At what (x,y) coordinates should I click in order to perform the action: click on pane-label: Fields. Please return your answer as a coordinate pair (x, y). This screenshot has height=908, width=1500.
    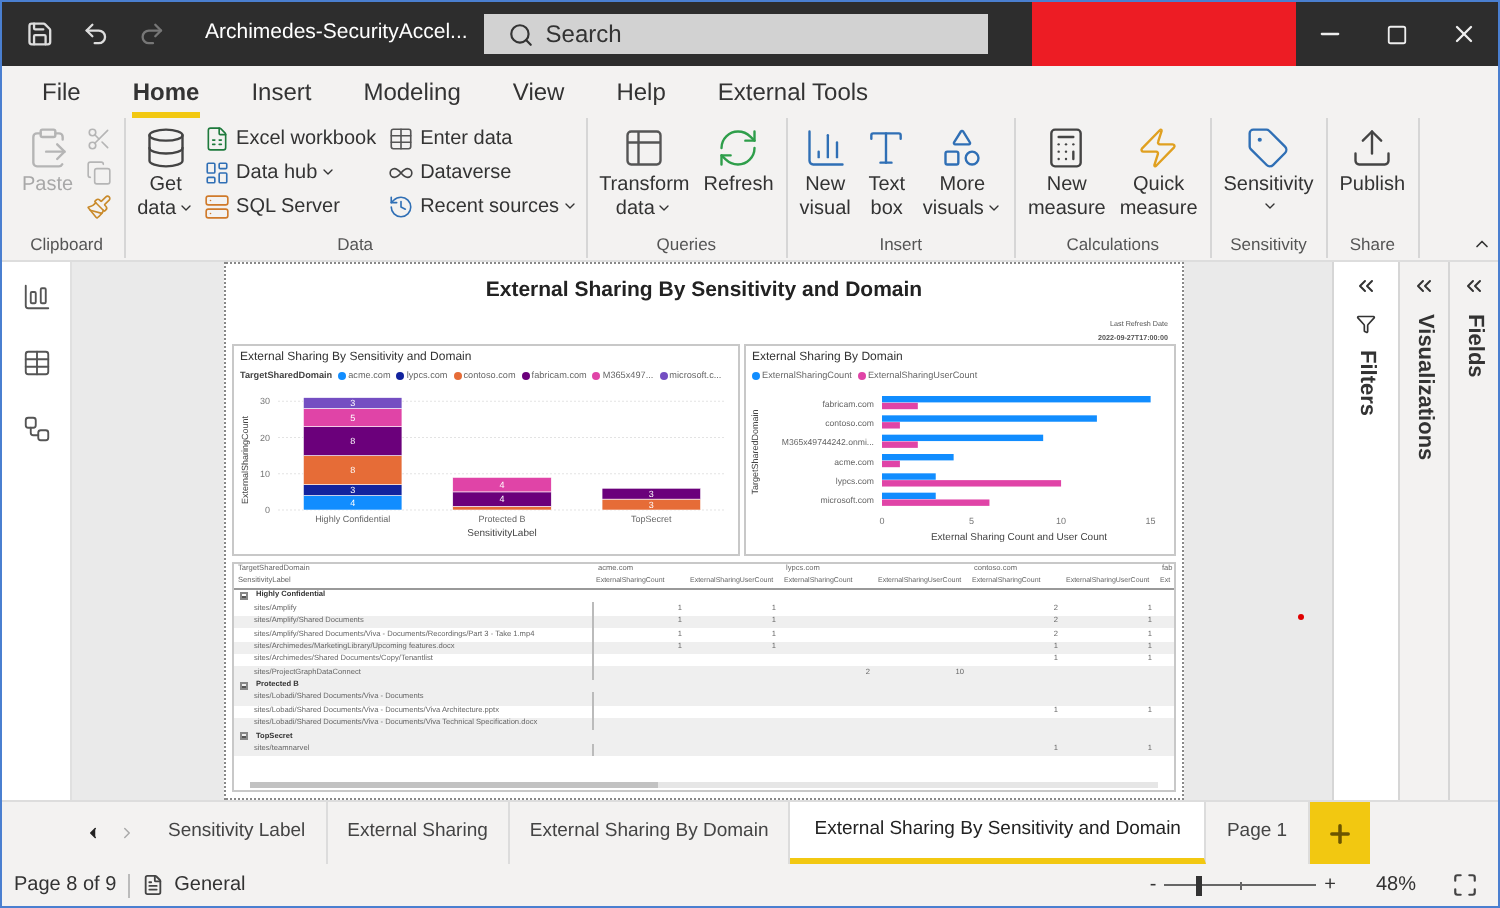
    Looking at the image, I should click on (1474, 346).